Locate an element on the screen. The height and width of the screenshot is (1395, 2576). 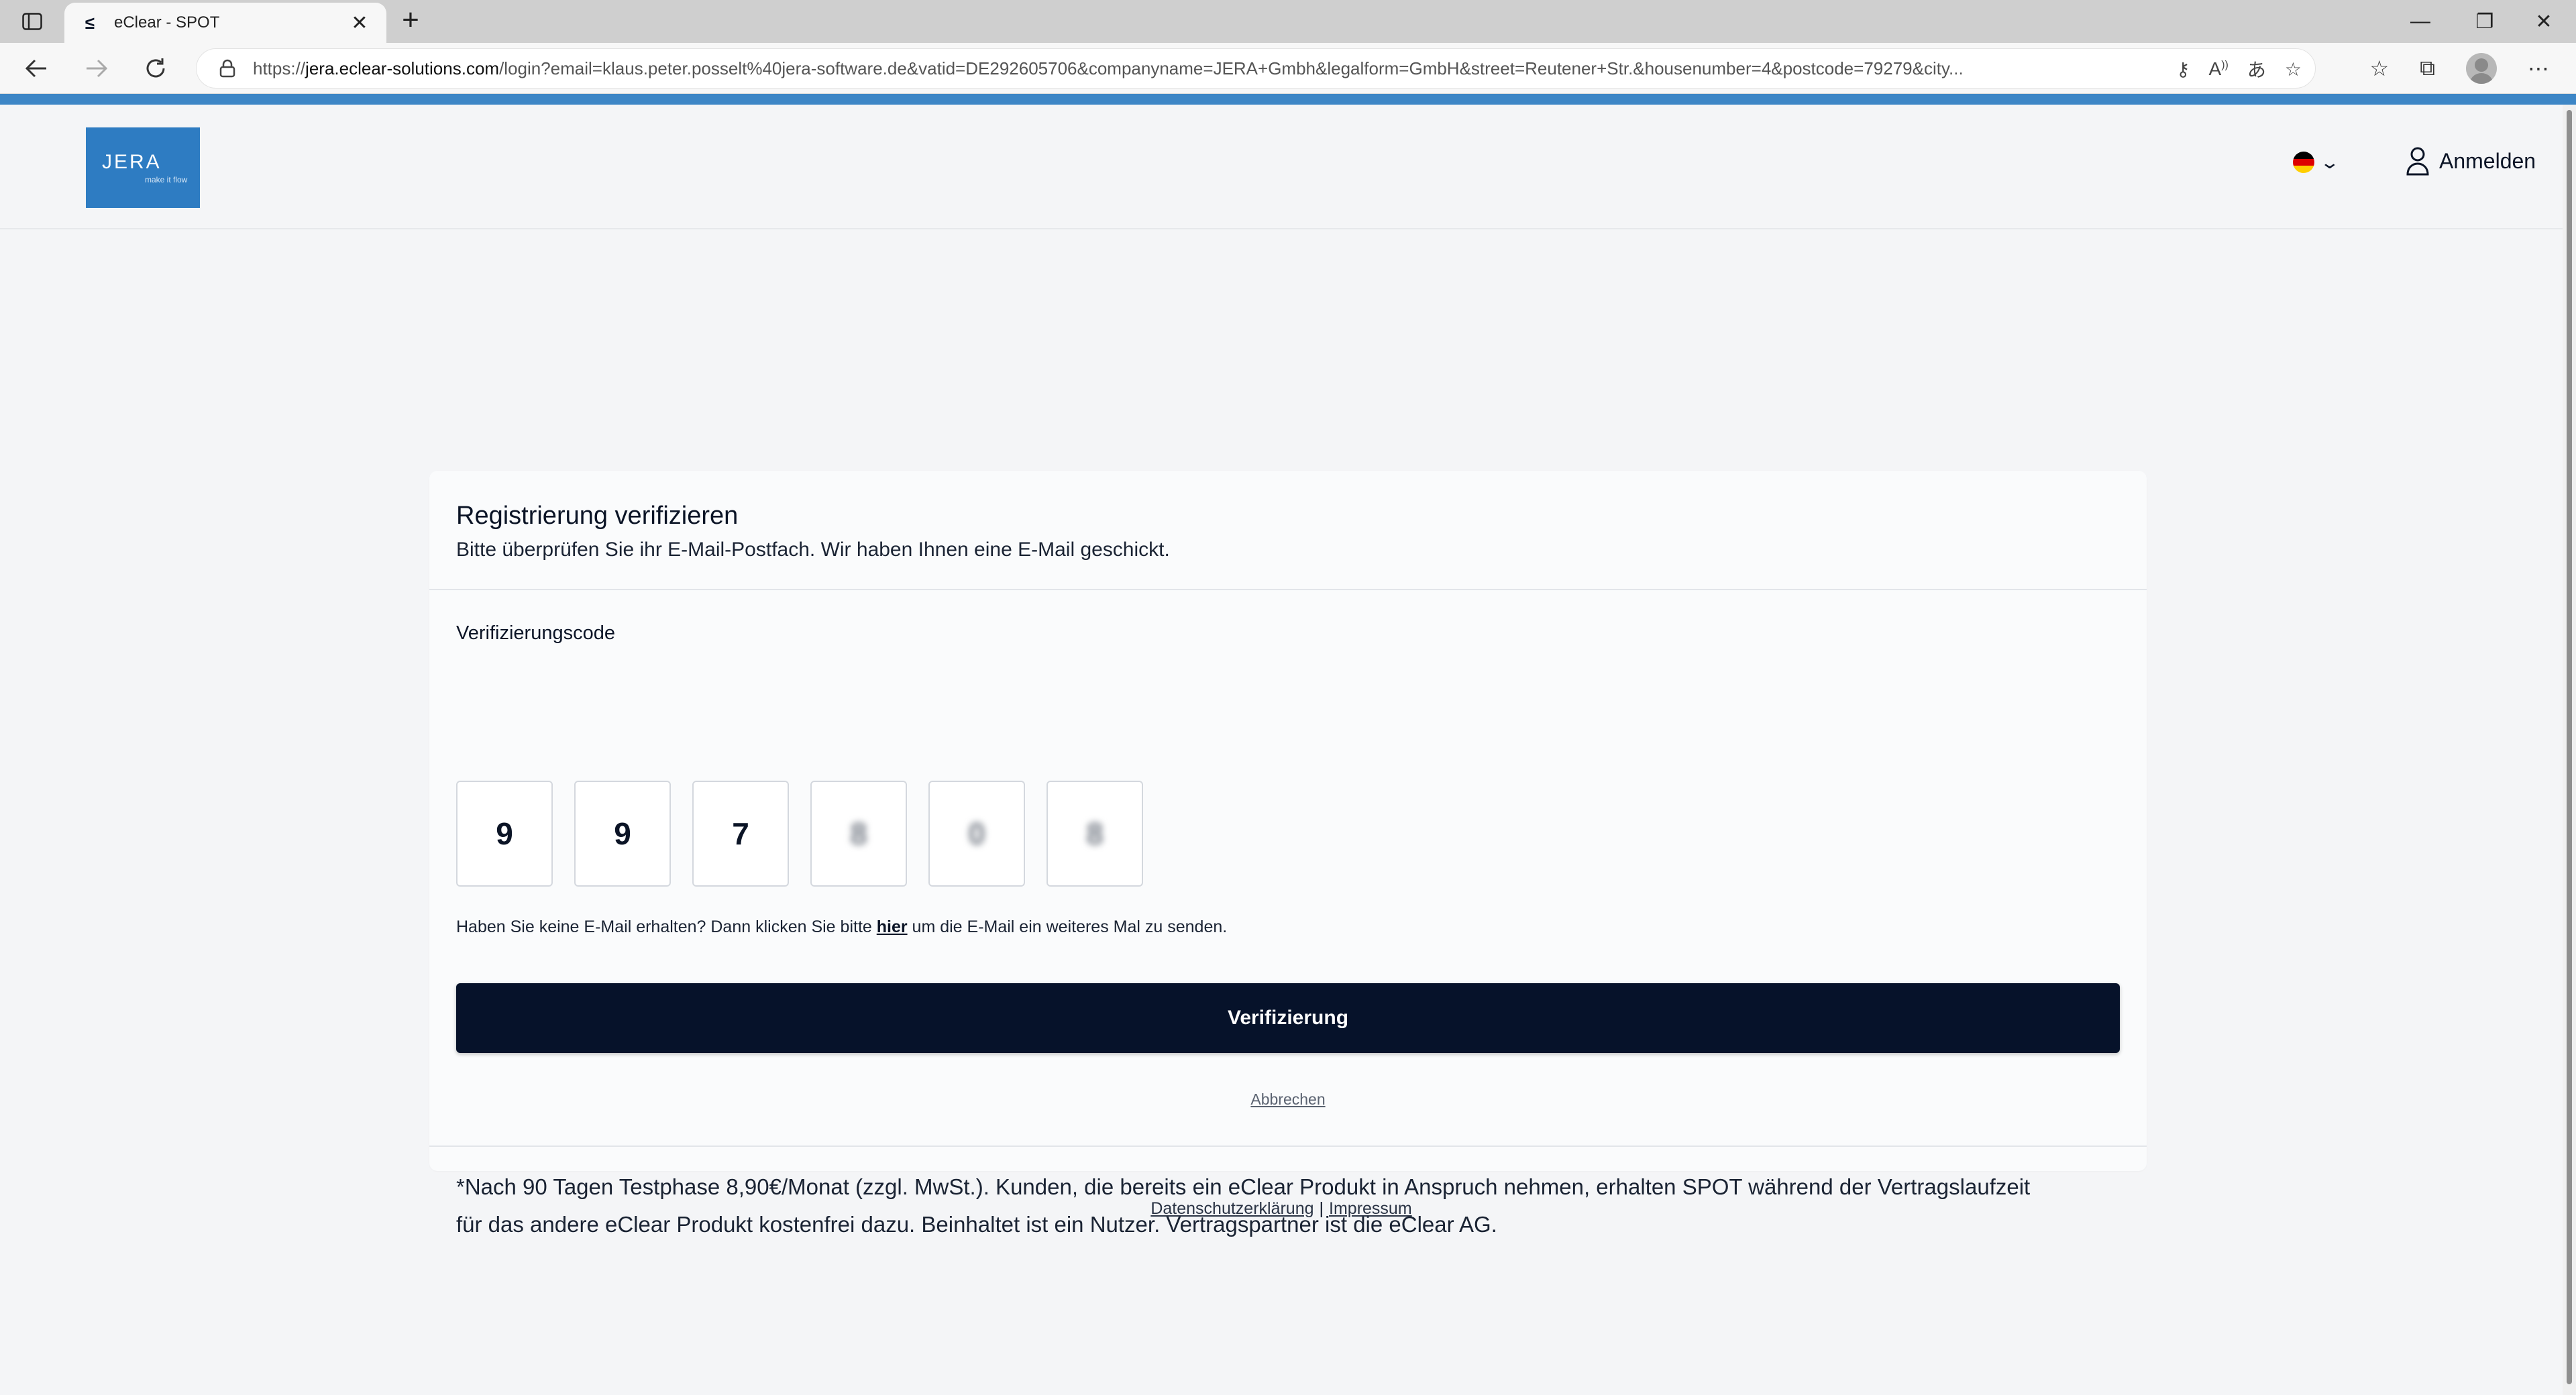
code-digit: 7 is located at coordinates (740, 833).